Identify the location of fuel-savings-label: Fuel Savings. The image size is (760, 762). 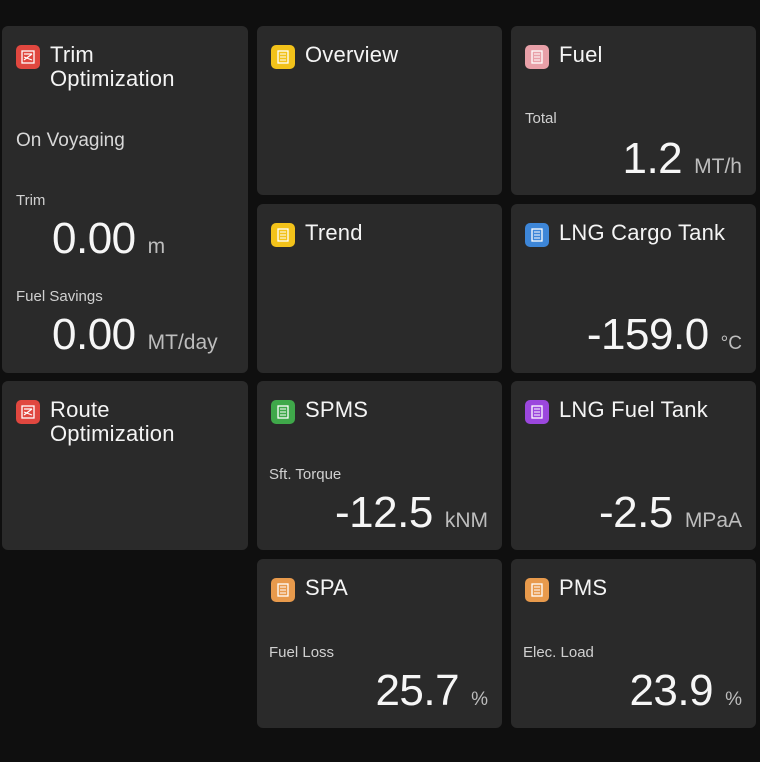
(59, 296).